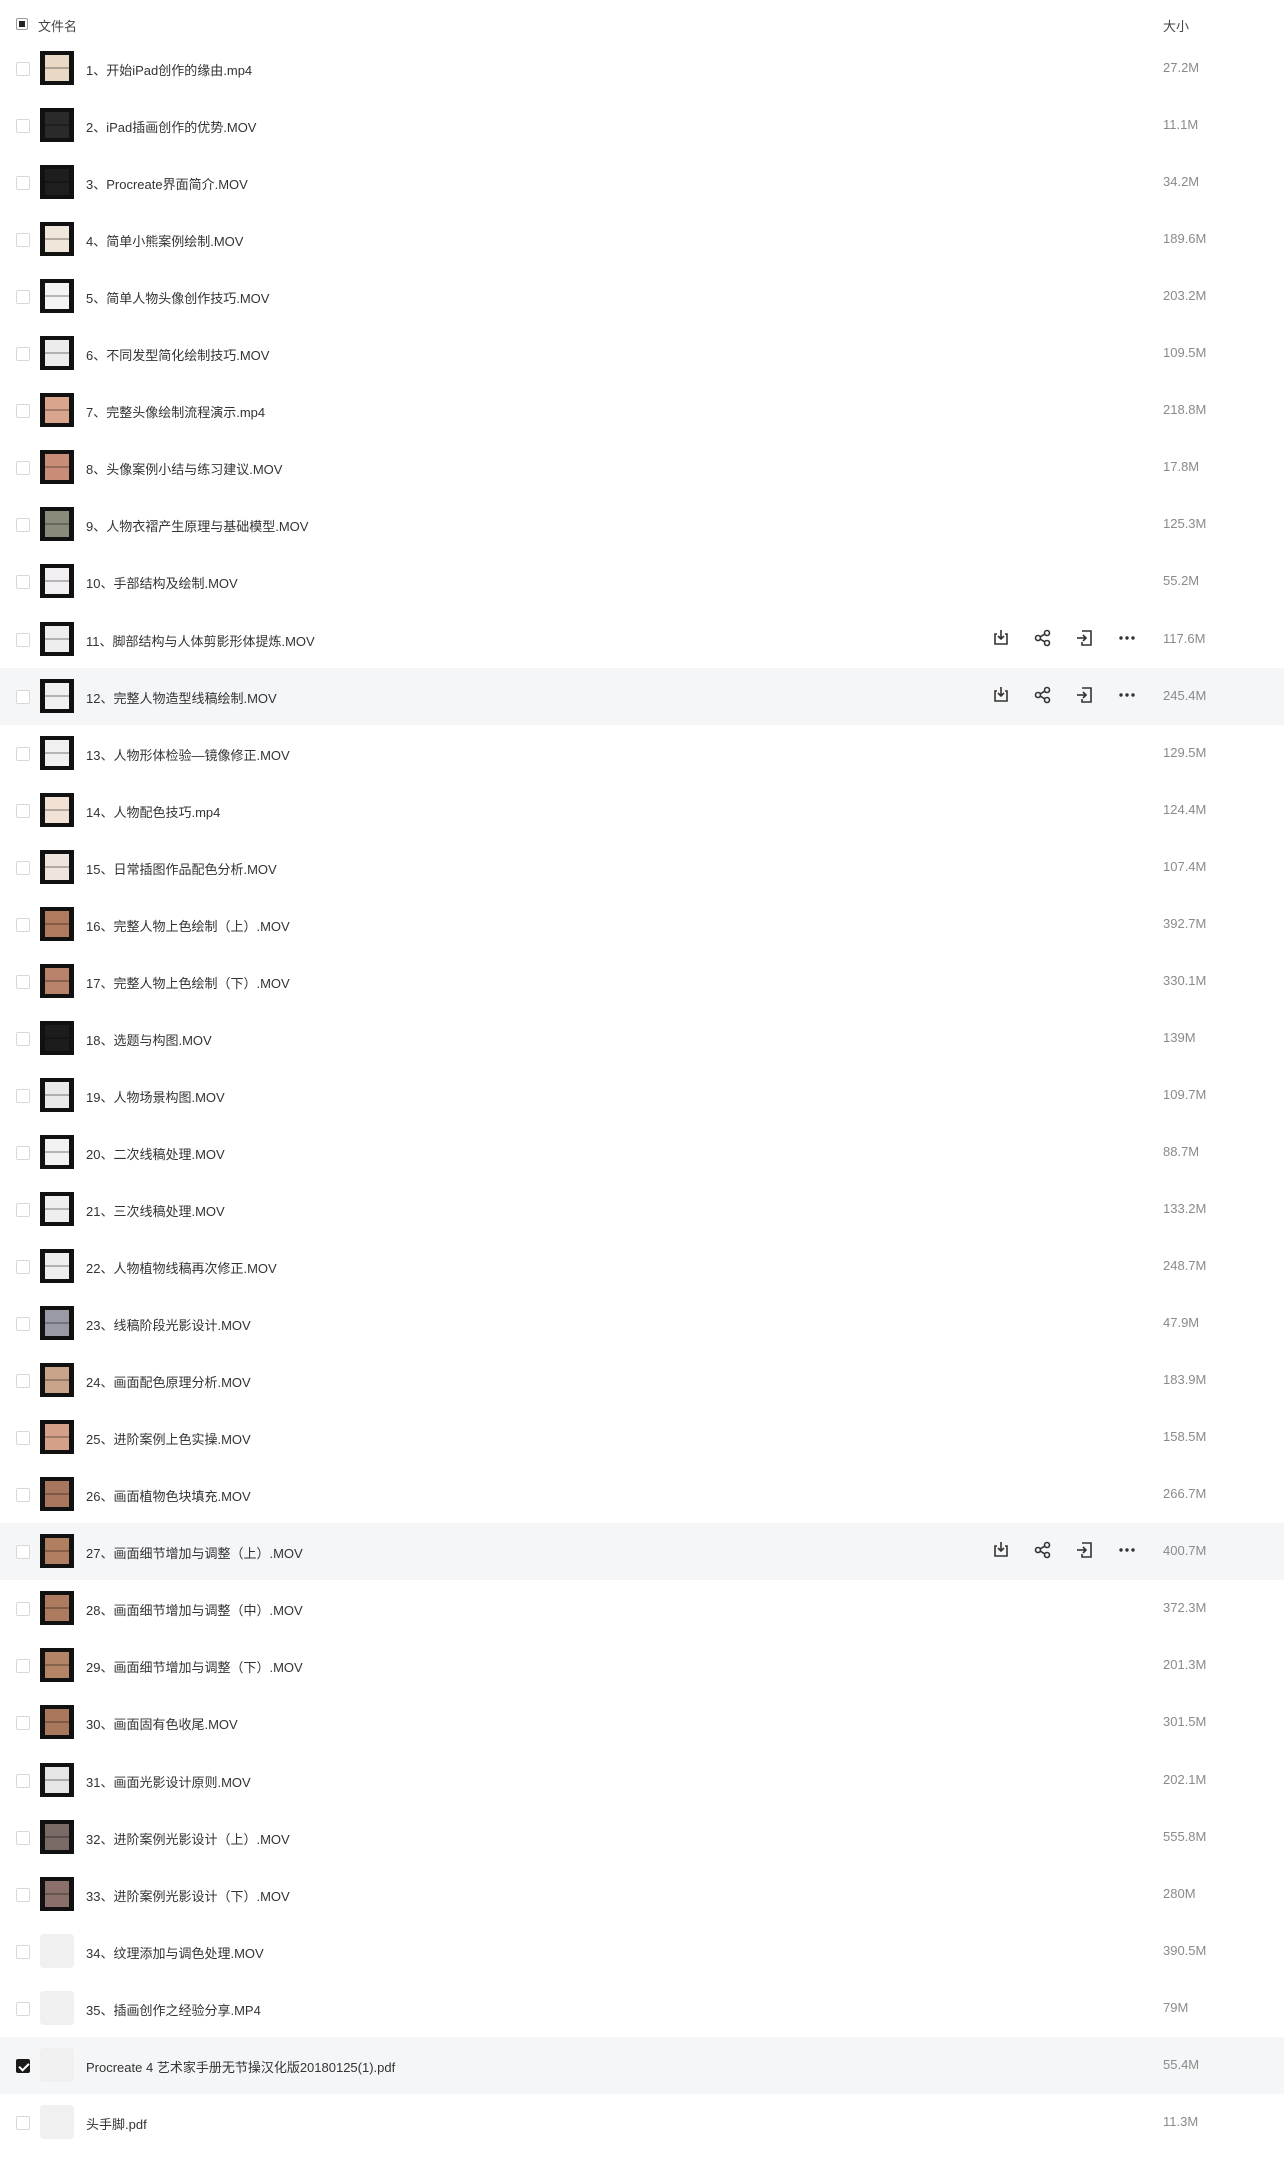 Image resolution: width=1284 pixels, height=2158 pixels. Describe the element at coordinates (642, 867) in the screenshot. I see `file-row: 15、日常插图作品配色分析.MOV 107.4M` at that location.